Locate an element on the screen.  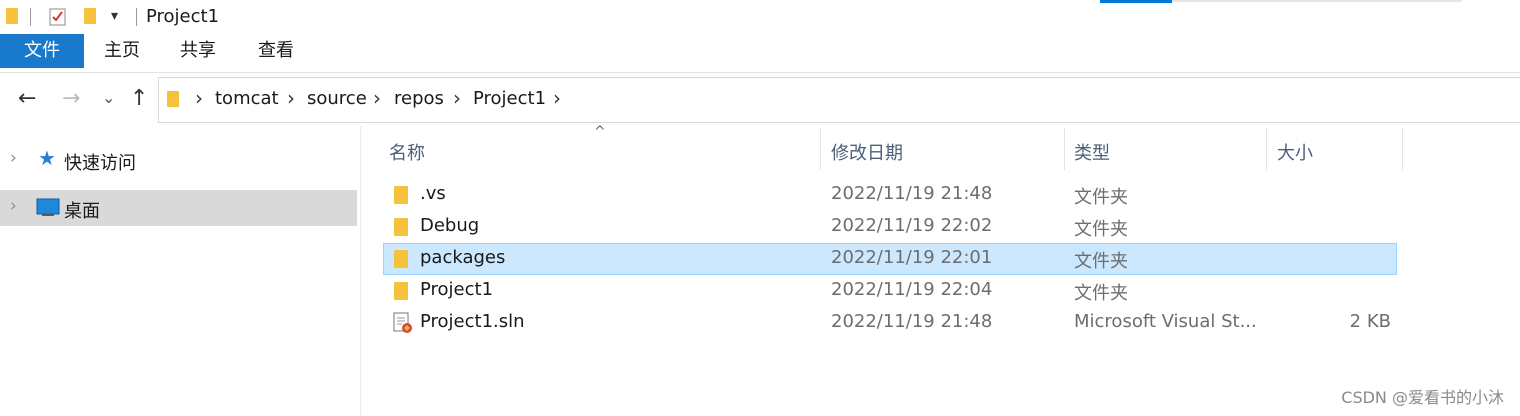
customize-dropdown-icon: ▾ is located at coordinates (114, 16).